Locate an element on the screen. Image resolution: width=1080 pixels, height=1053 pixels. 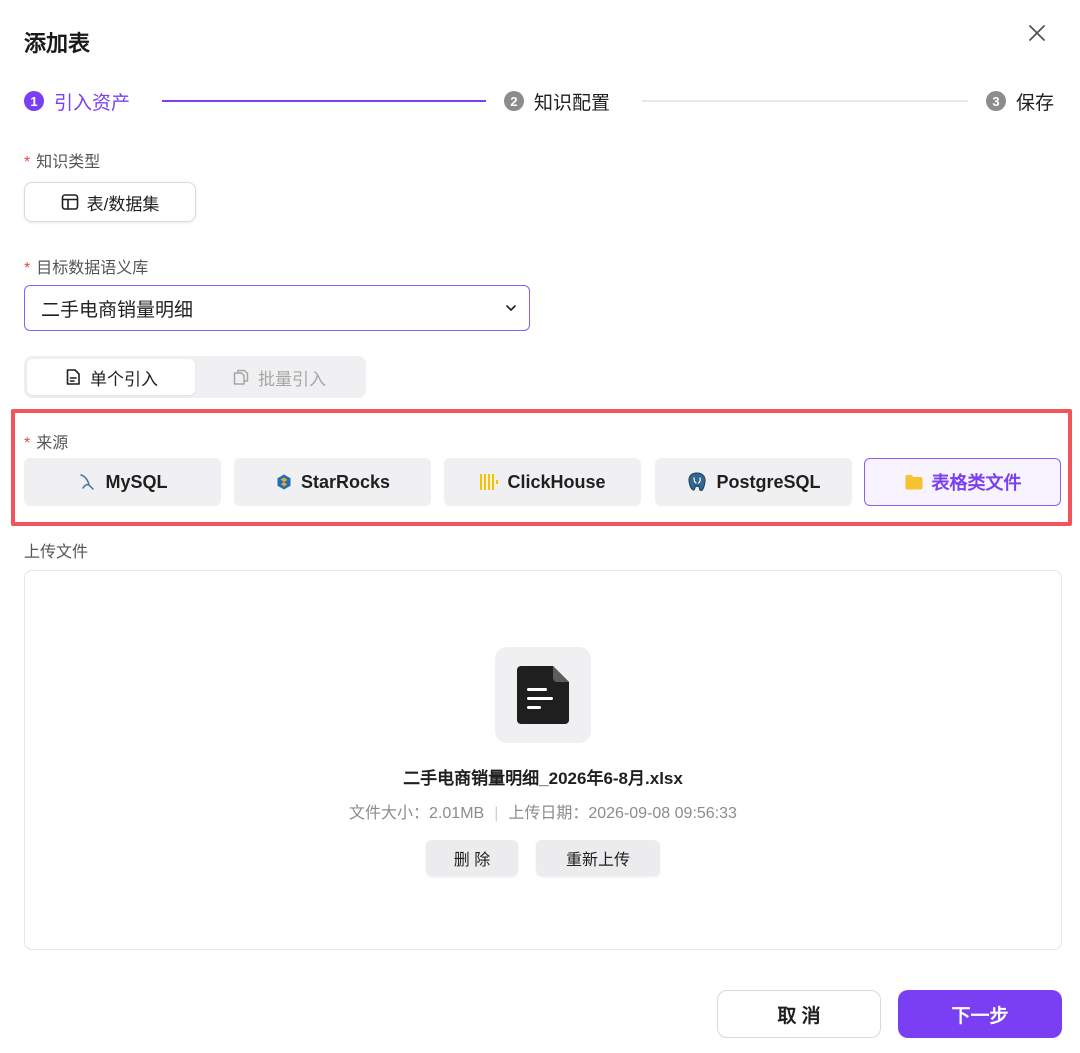
step-connector-done is located at coordinates (324, 101).